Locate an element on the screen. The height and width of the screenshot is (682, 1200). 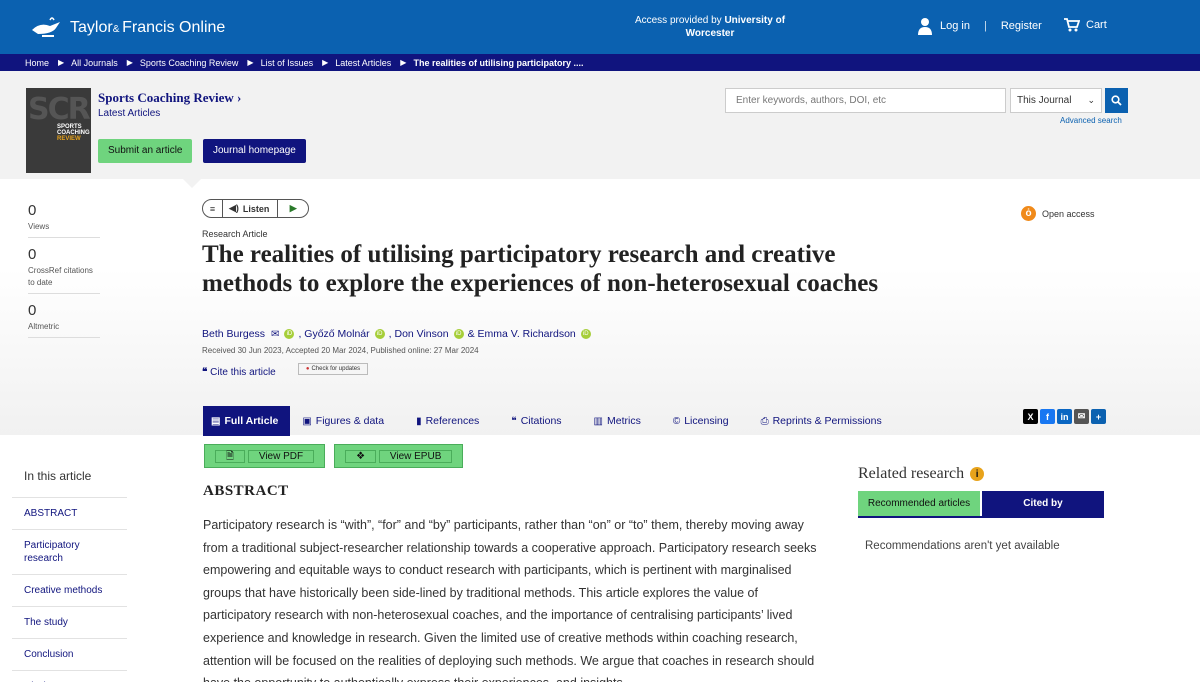
lamp-logo-icon is located at coordinates (46, 27).